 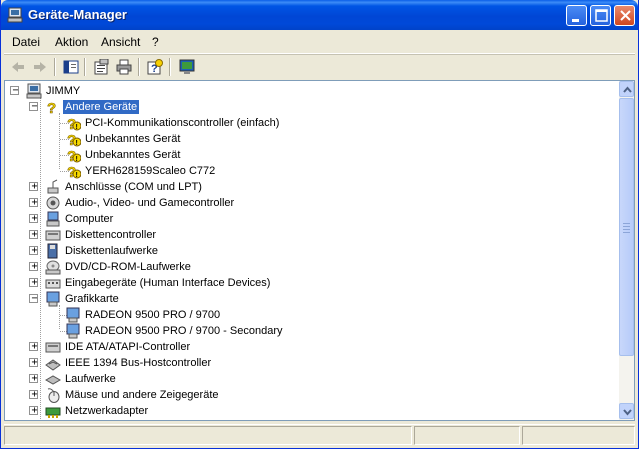 What do you see at coordinates (133, 155) in the screenshot?
I see `tree-device-label: Unbekanntes Gerät` at bounding box center [133, 155].